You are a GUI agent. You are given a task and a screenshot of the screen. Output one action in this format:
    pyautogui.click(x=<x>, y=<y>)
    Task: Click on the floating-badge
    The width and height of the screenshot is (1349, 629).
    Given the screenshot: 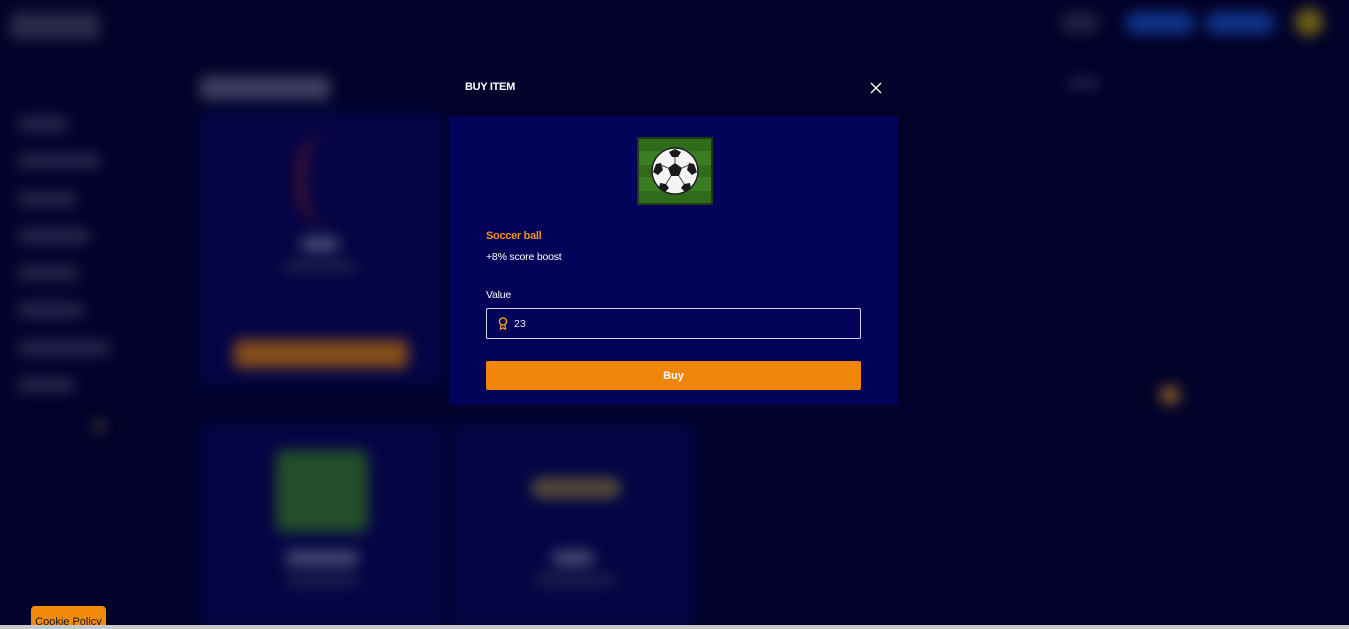 What is the action you would take?
    pyautogui.click(x=1170, y=395)
    